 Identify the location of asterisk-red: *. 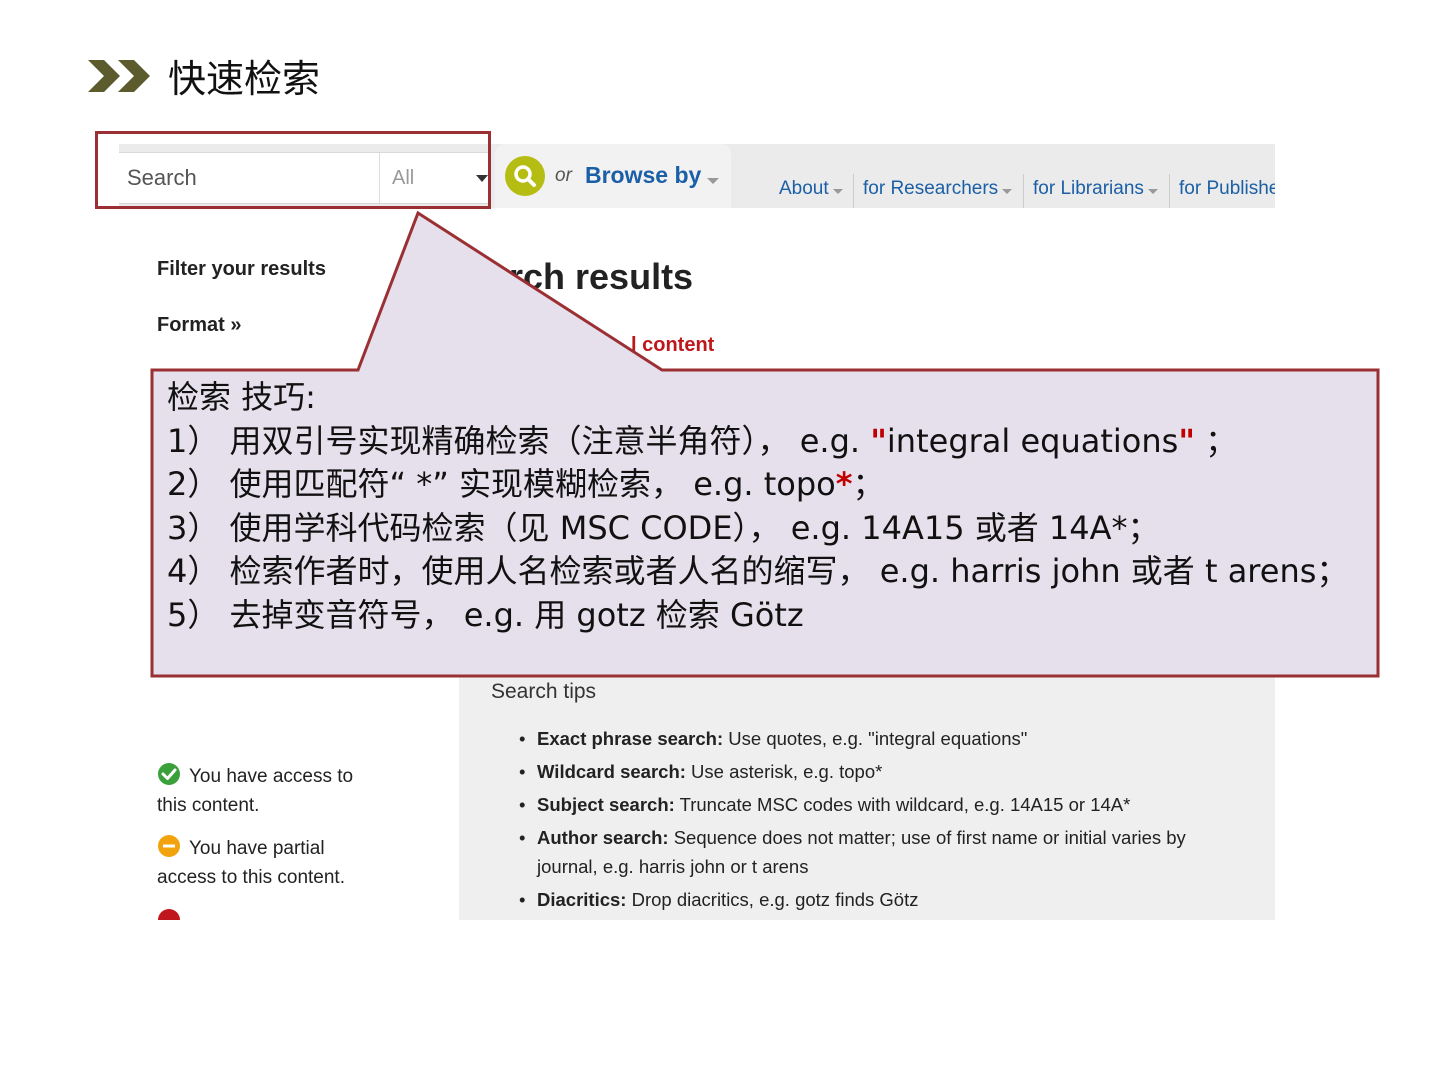
(844, 484).